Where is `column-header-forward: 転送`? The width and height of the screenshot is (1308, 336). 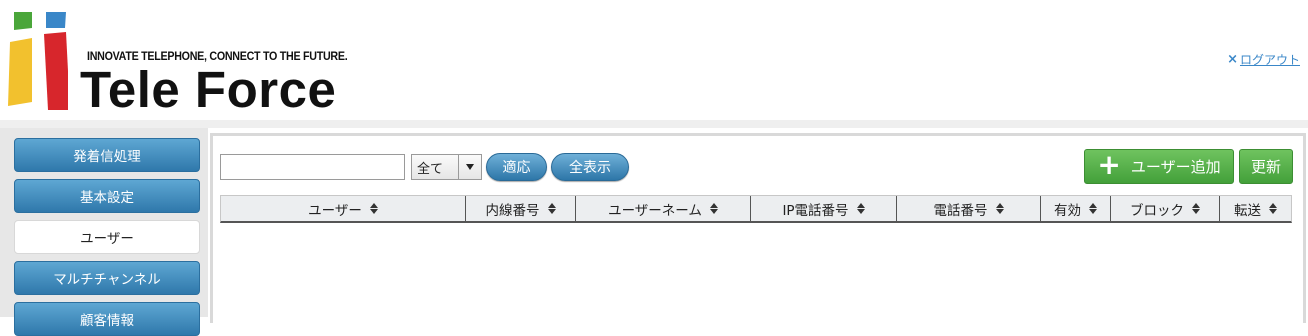 column-header-forward: 転送 is located at coordinates (1255, 208).